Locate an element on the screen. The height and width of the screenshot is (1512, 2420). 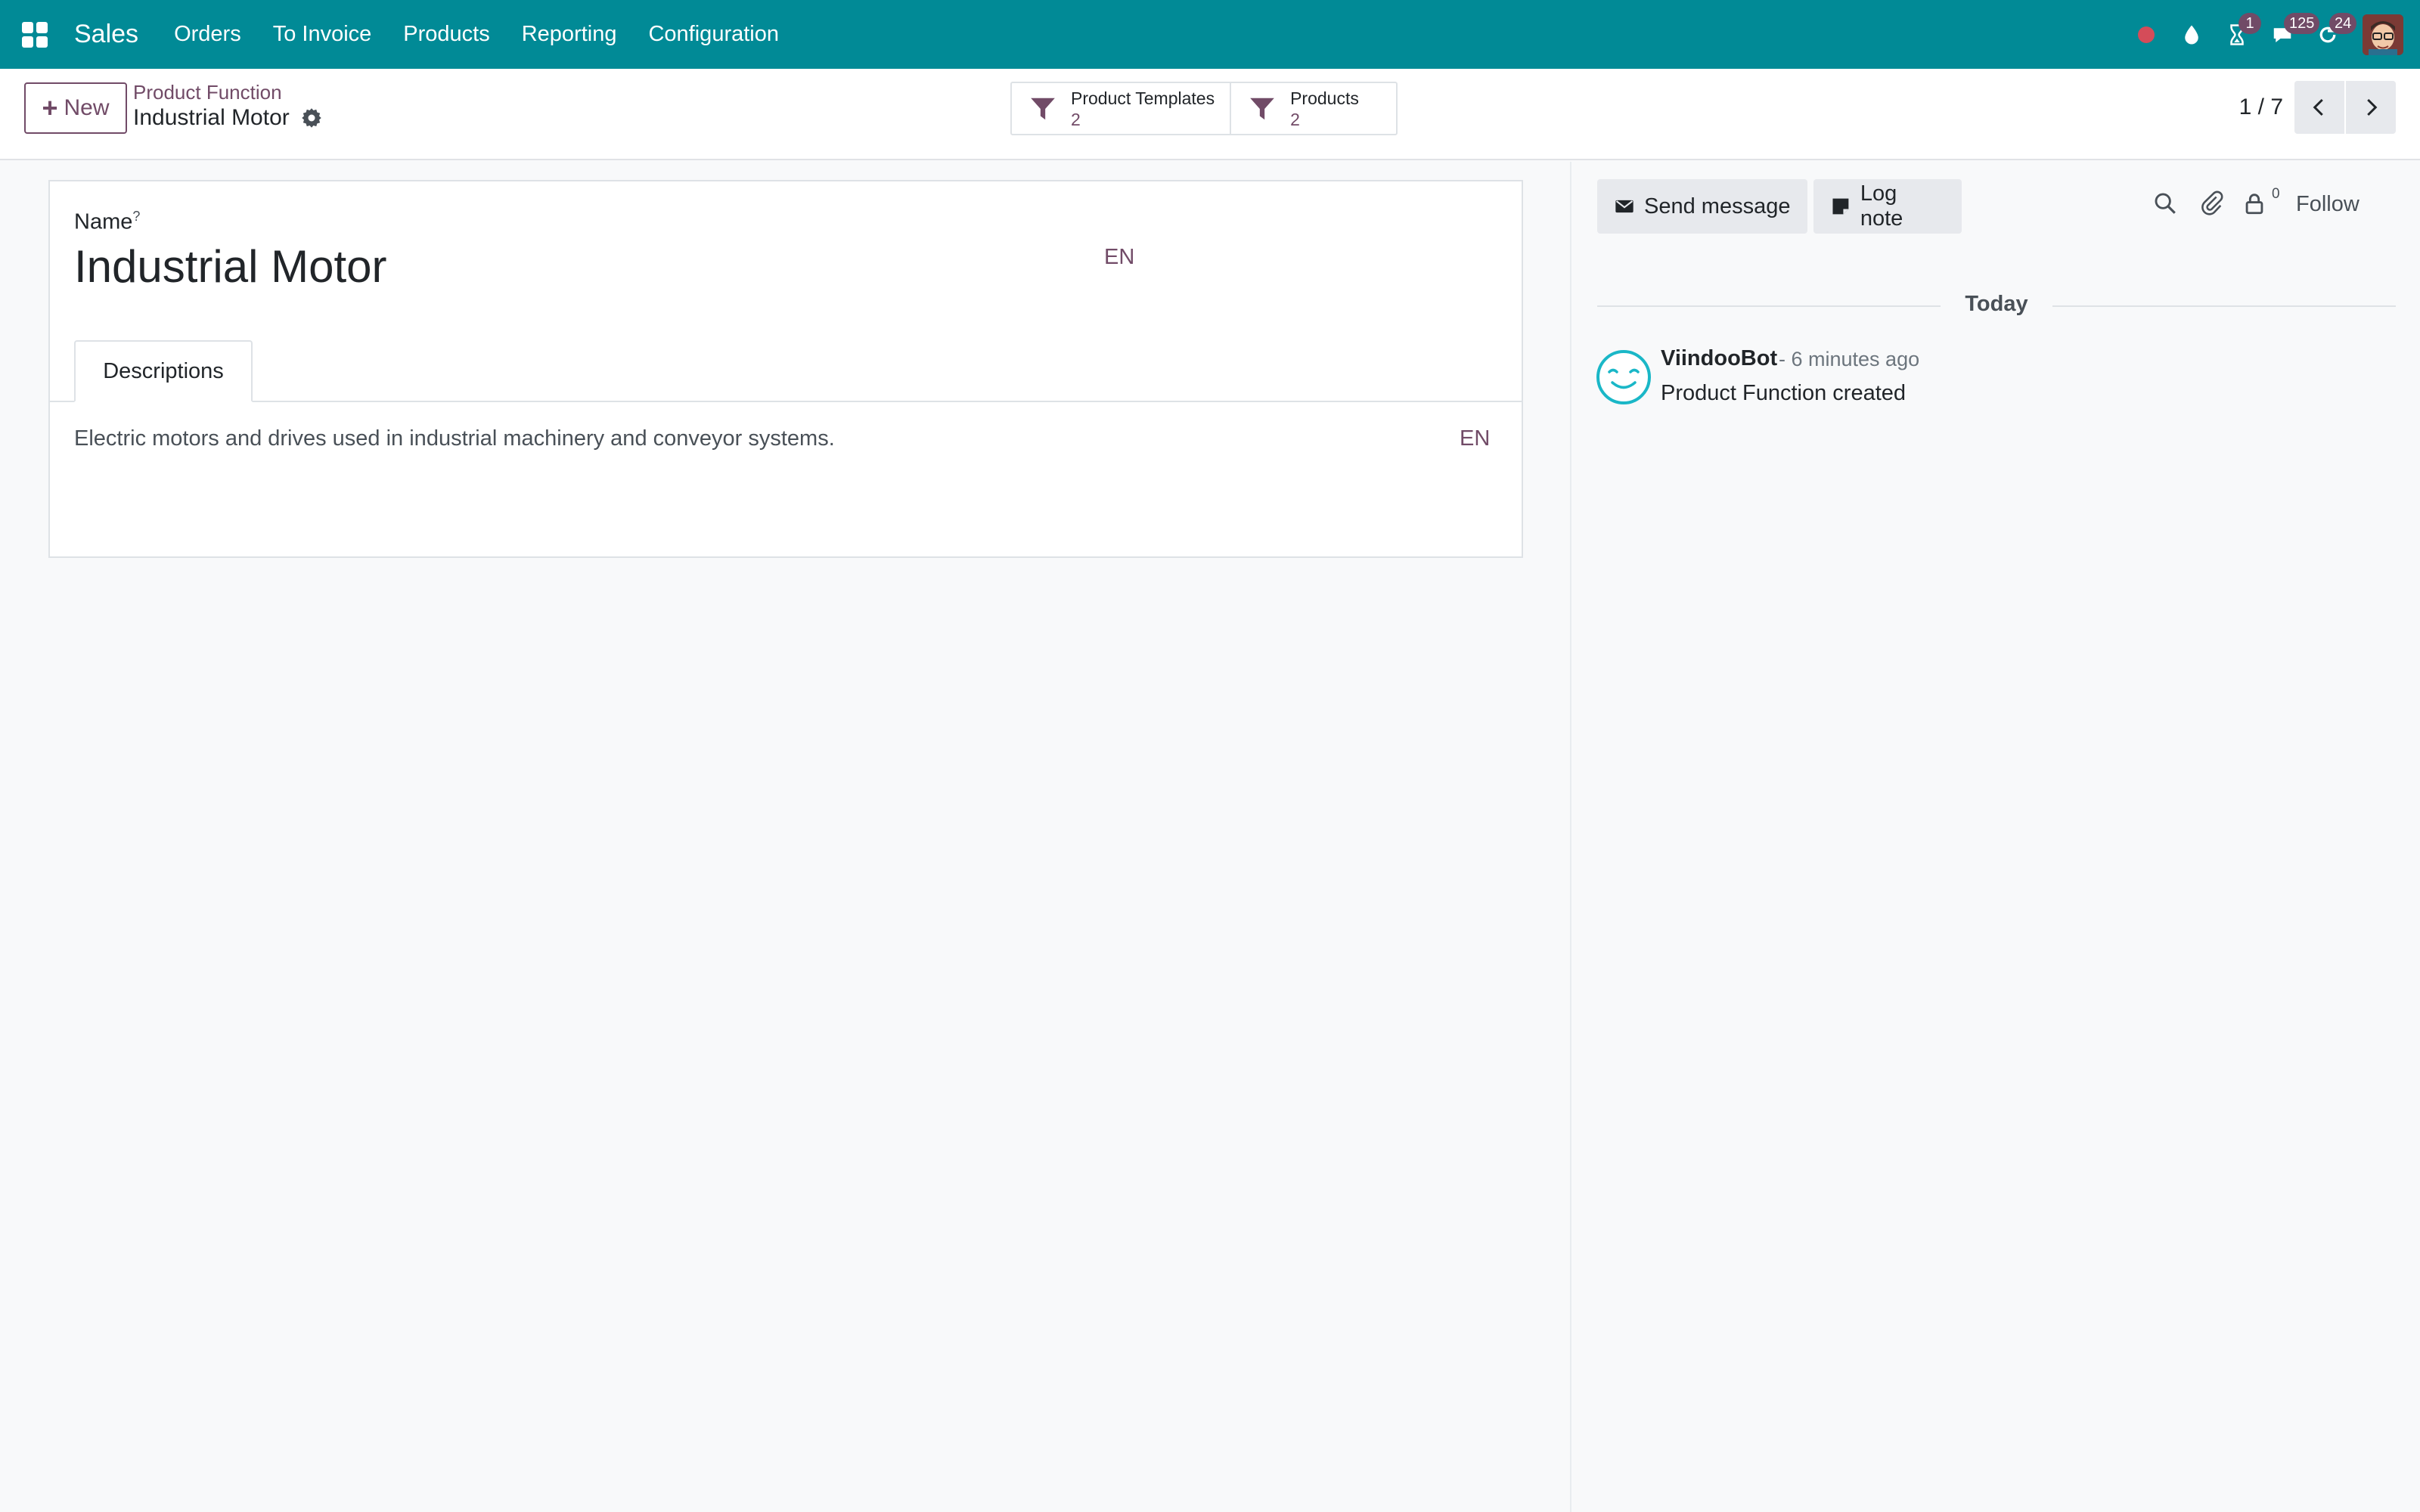
date-separator: Today is located at coordinates (1996, 305).